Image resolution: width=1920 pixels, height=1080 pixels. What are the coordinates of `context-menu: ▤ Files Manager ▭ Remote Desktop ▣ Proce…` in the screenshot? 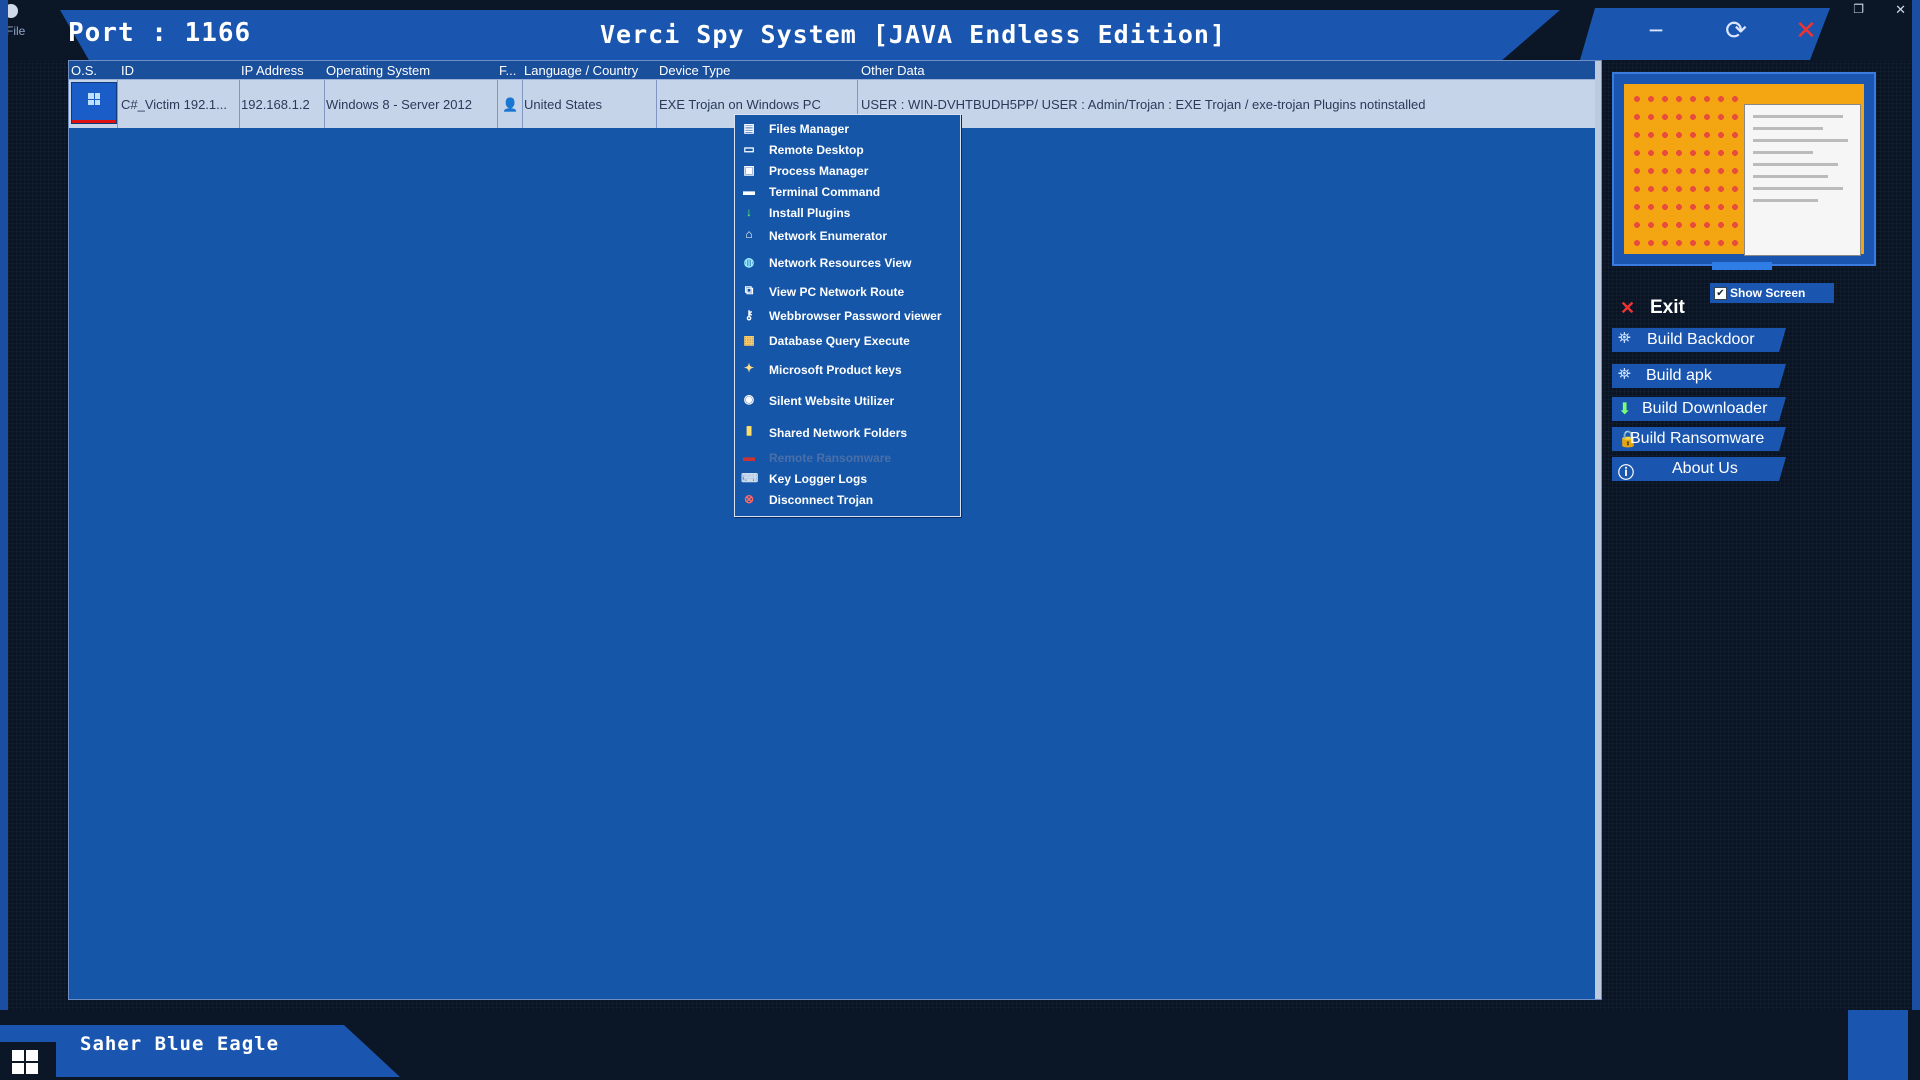 It's located at (847, 315).